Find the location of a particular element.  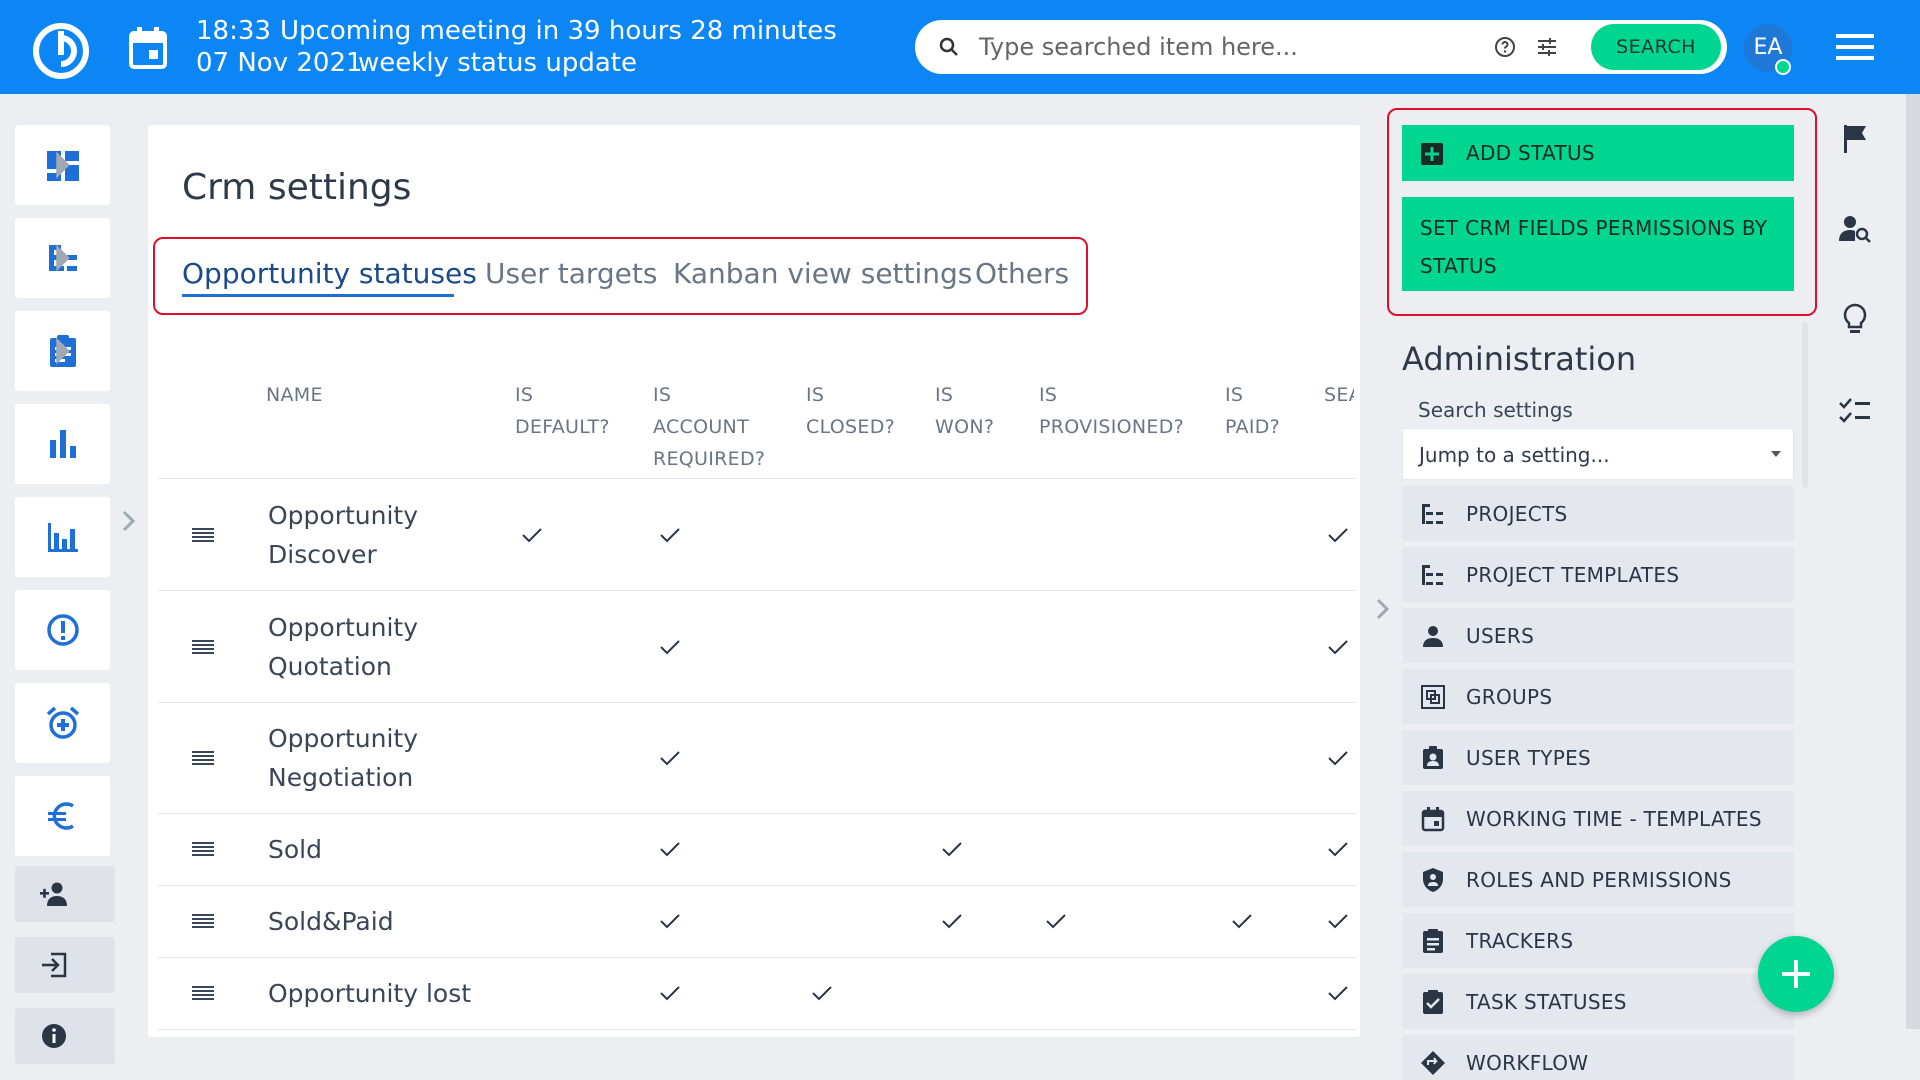

tab-user-targets: User targets is located at coordinates (571, 273).